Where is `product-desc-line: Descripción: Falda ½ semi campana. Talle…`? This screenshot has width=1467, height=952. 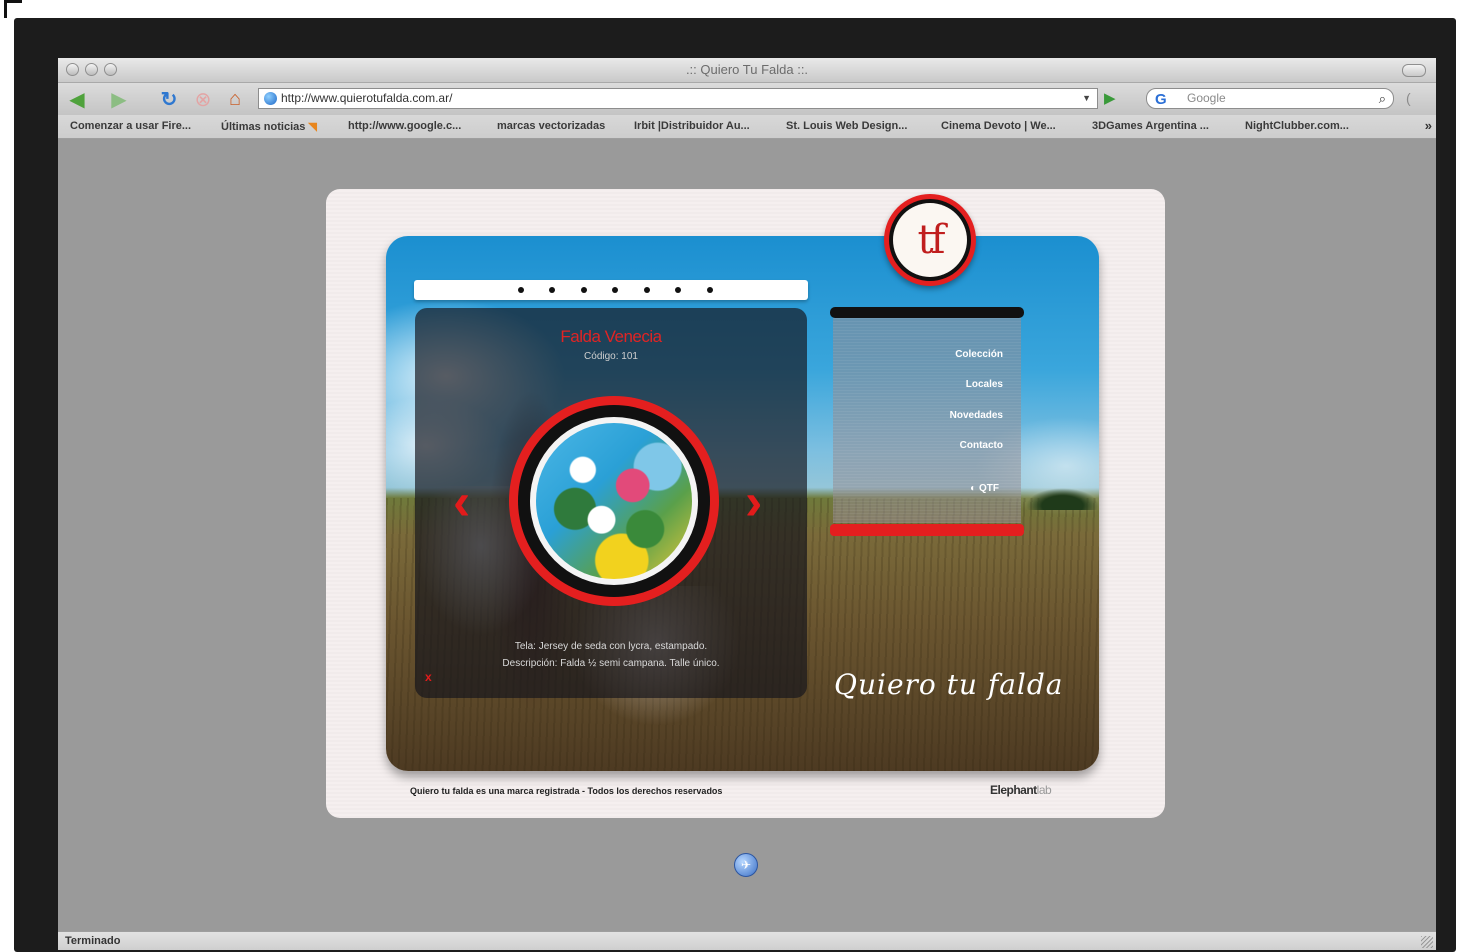 product-desc-line: Descripción: Falda ½ semi campana. Talle… is located at coordinates (611, 663).